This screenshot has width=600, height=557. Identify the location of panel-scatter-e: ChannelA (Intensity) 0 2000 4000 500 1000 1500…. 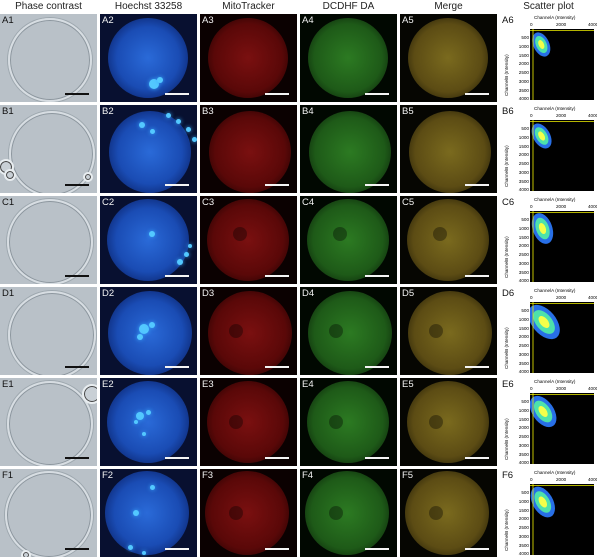
(548, 422).